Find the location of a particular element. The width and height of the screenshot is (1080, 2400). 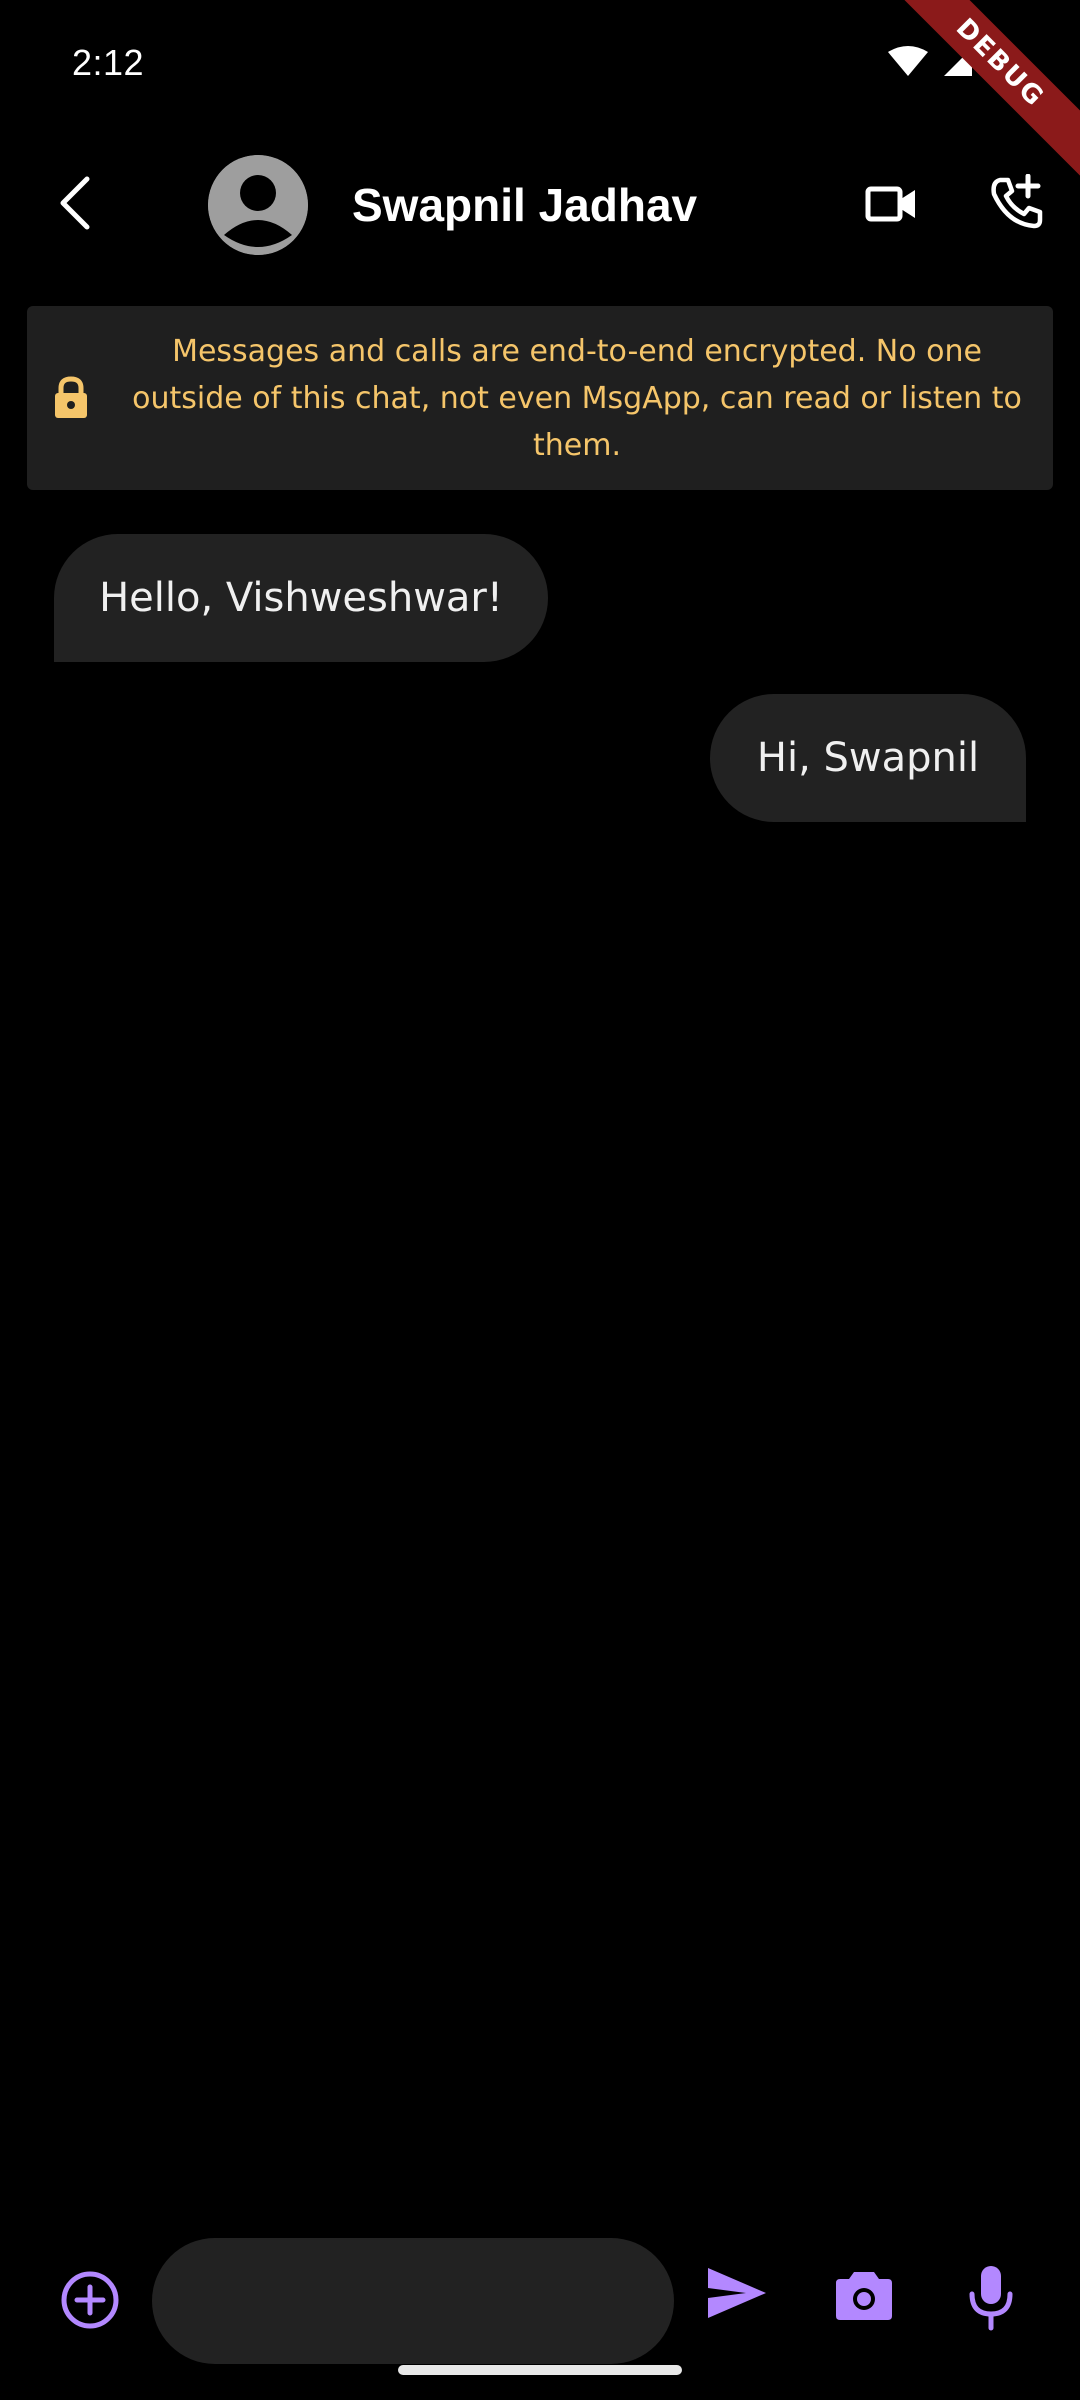

video-call-button is located at coordinates (891, 206).